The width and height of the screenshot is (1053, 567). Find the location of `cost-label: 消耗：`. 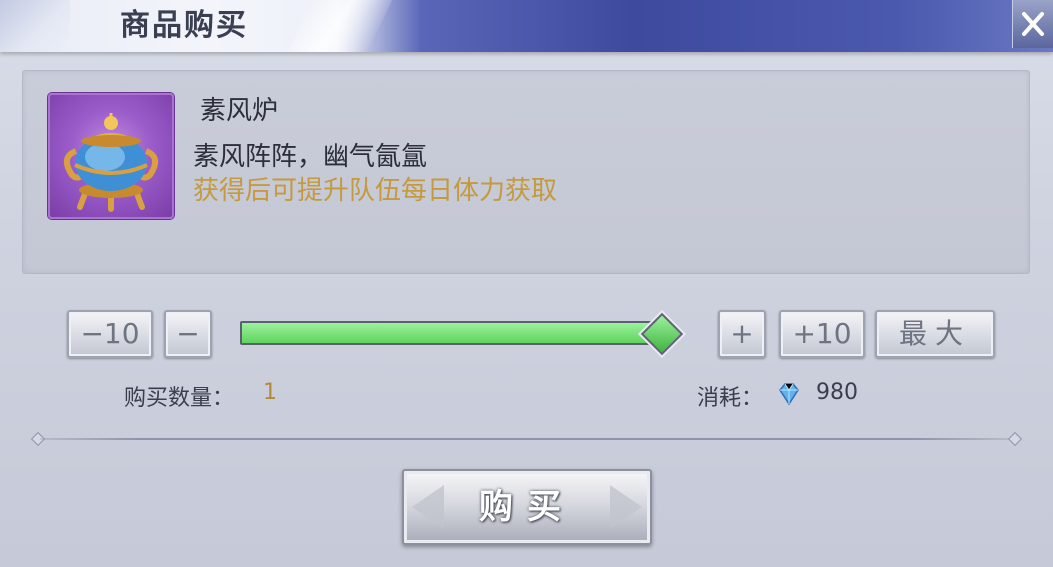

cost-label: 消耗： is located at coordinates (730, 398).